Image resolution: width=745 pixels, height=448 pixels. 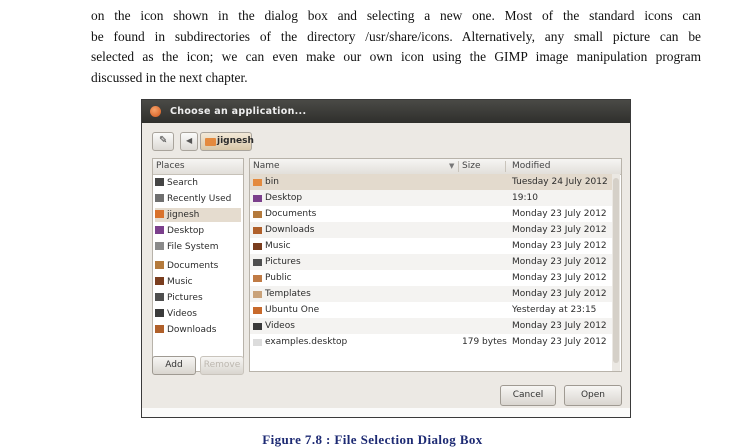 What do you see at coordinates (198, 167) in the screenshot?
I see `places-header: Places` at bounding box center [198, 167].